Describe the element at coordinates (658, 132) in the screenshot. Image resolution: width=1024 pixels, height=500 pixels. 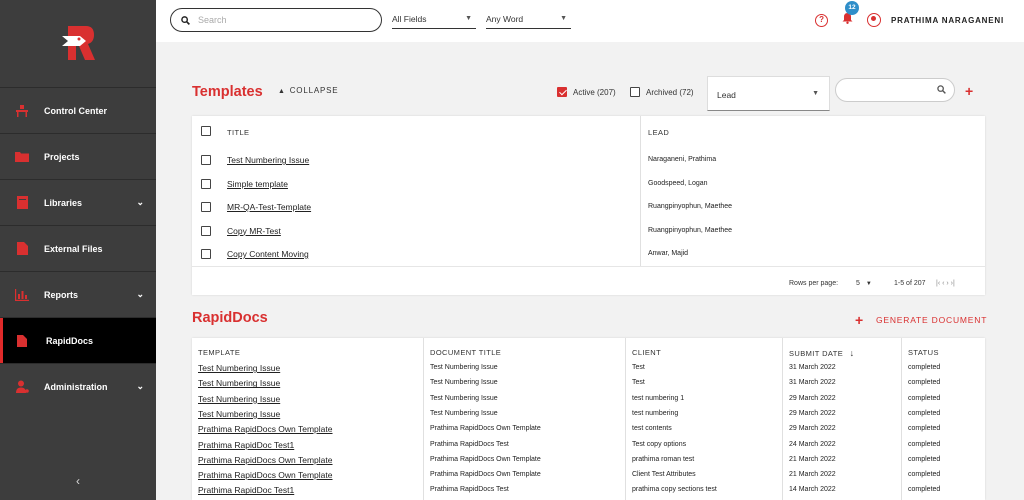
I see `lead-column-header: LEAD` at that location.